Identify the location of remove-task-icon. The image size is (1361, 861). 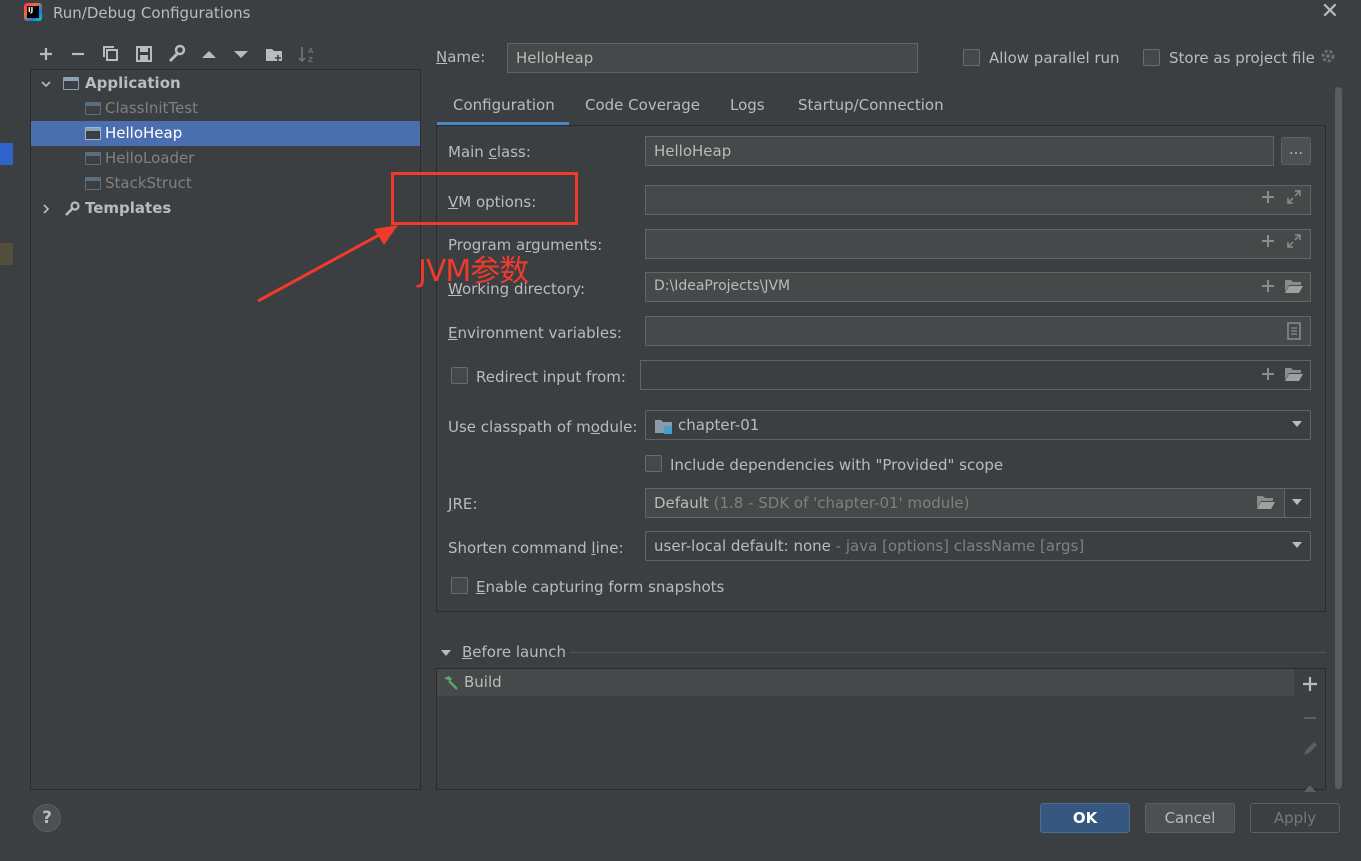
(1310, 719).